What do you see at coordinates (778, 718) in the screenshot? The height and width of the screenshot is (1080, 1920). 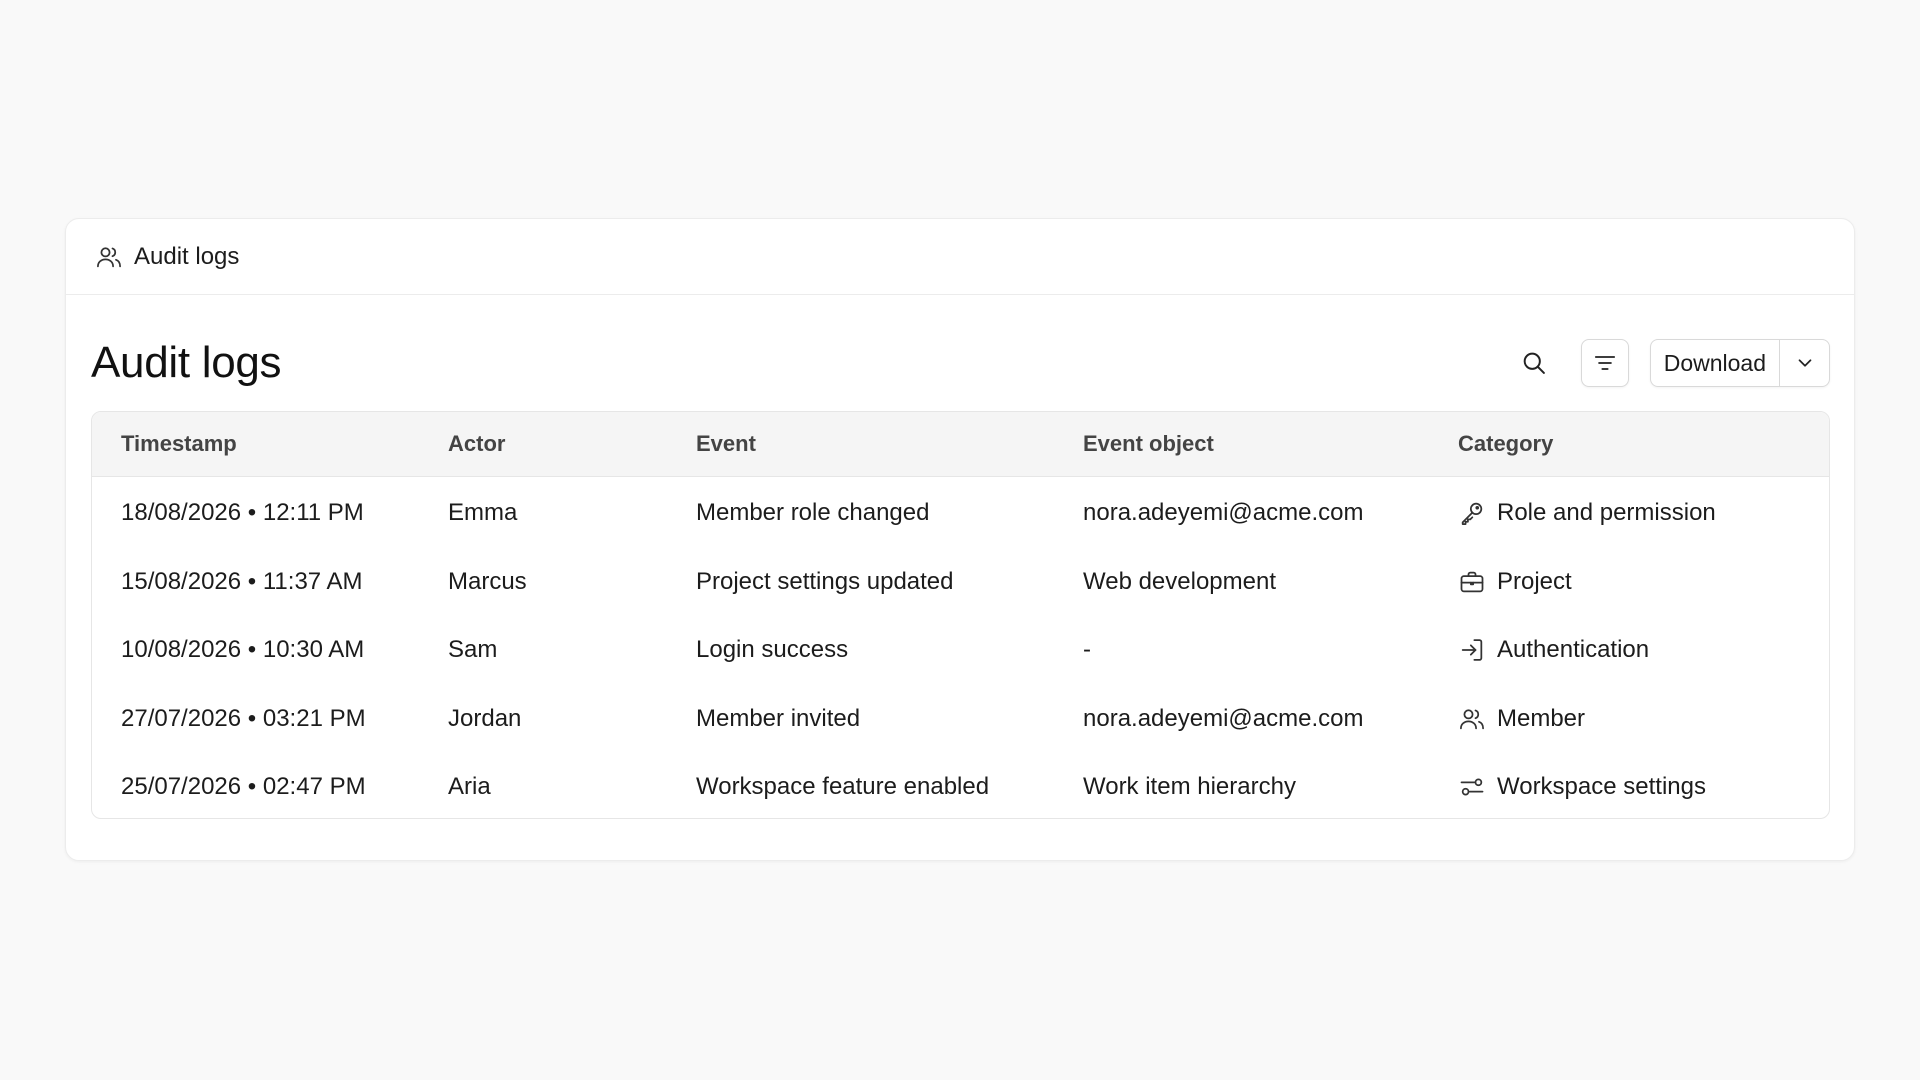 I see `event-cell: Member invited` at bounding box center [778, 718].